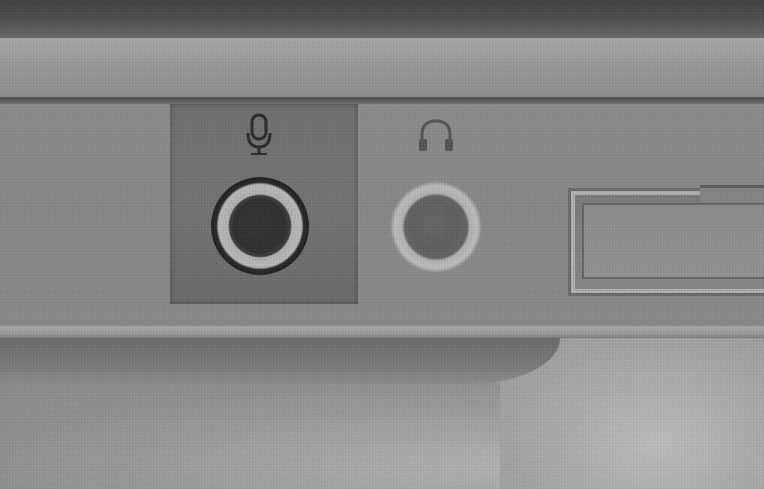 The width and height of the screenshot is (764, 489). I want to click on headphone-jack-hole, so click(436, 227).